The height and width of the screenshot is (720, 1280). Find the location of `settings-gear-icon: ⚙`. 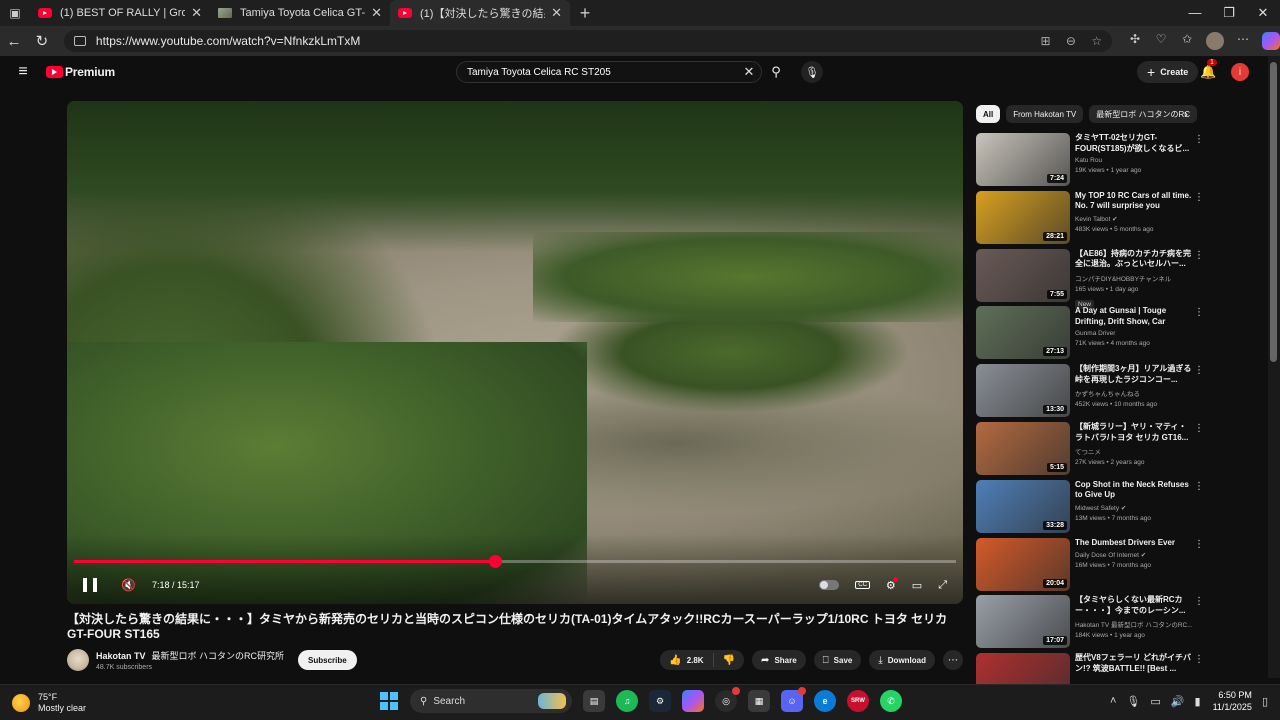

settings-gear-icon: ⚙ is located at coordinates (892, 584).